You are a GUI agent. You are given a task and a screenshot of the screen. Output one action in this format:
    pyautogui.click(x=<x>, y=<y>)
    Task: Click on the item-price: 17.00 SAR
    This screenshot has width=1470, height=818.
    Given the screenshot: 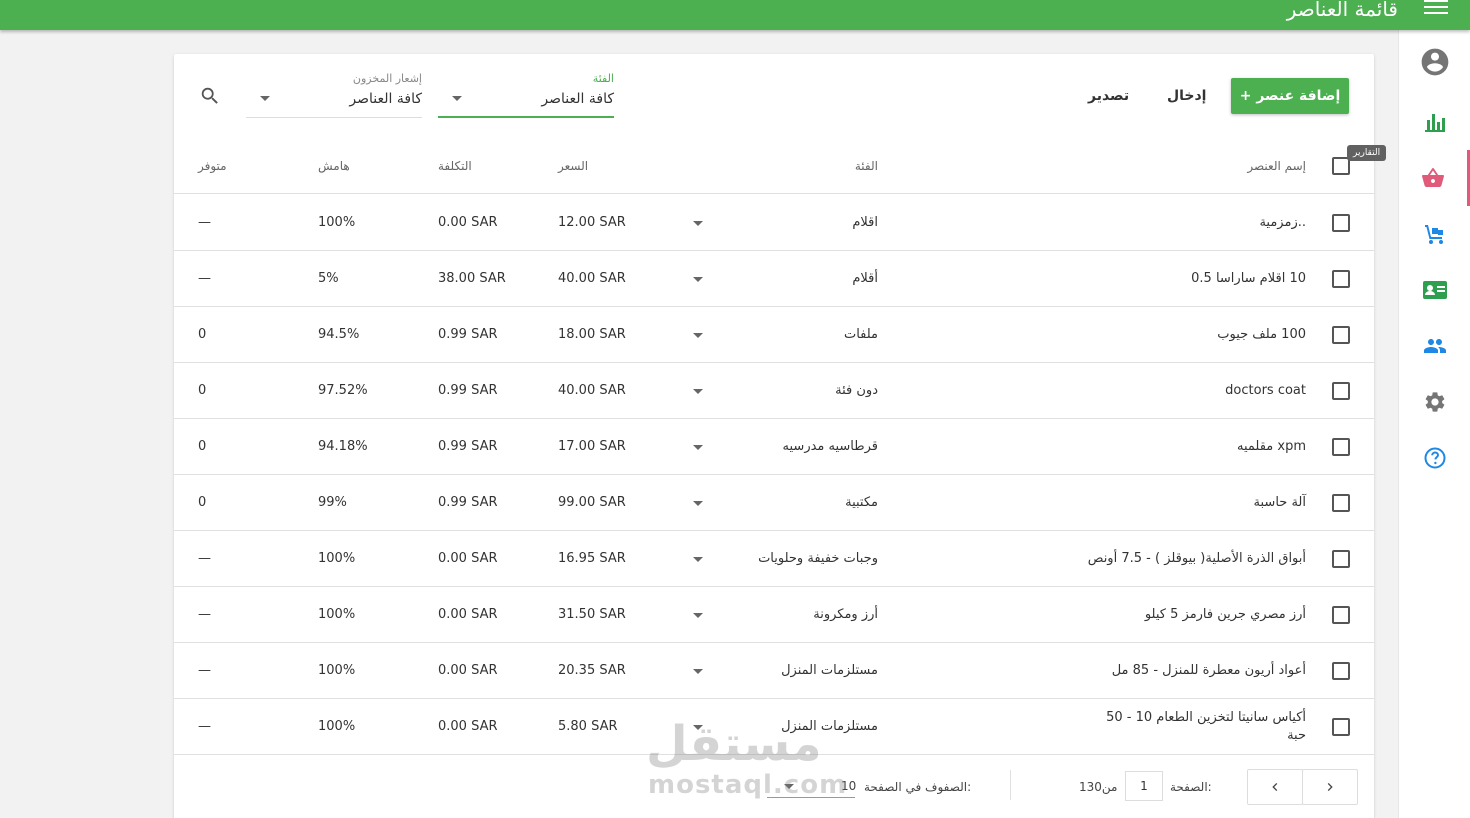 What is the action you would take?
    pyautogui.click(x=592, y=446)
    